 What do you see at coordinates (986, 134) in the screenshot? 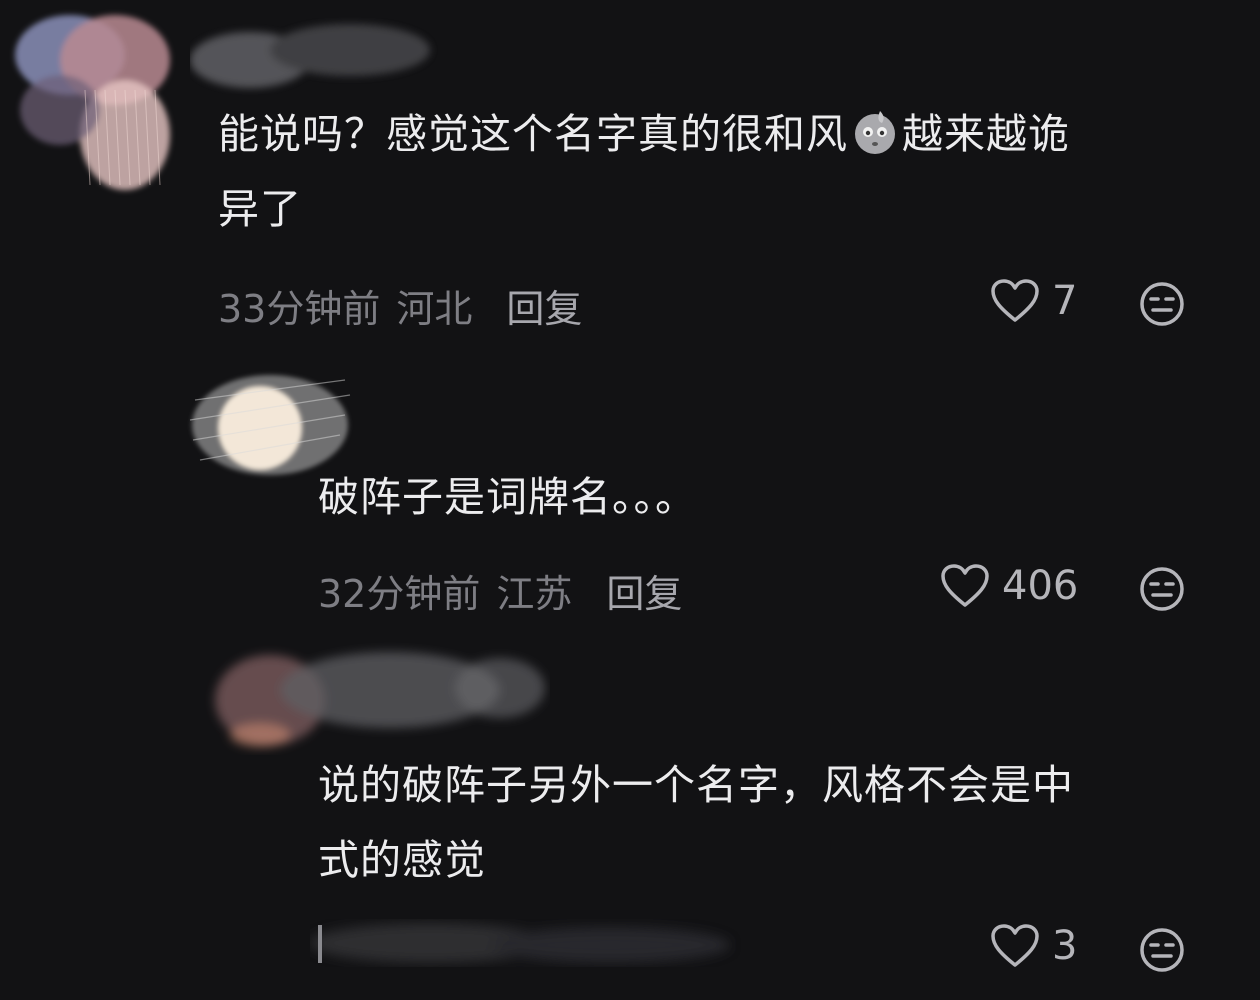
I see `comment-text-part: 越来越诡` at bounding box center [986, 134].